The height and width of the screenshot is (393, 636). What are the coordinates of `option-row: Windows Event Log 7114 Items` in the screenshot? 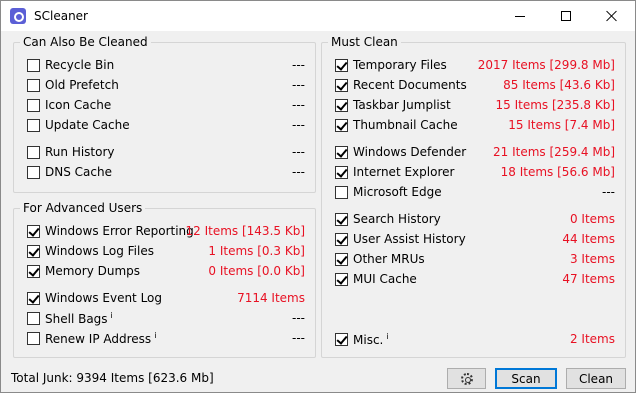 It's located at (164, 299).